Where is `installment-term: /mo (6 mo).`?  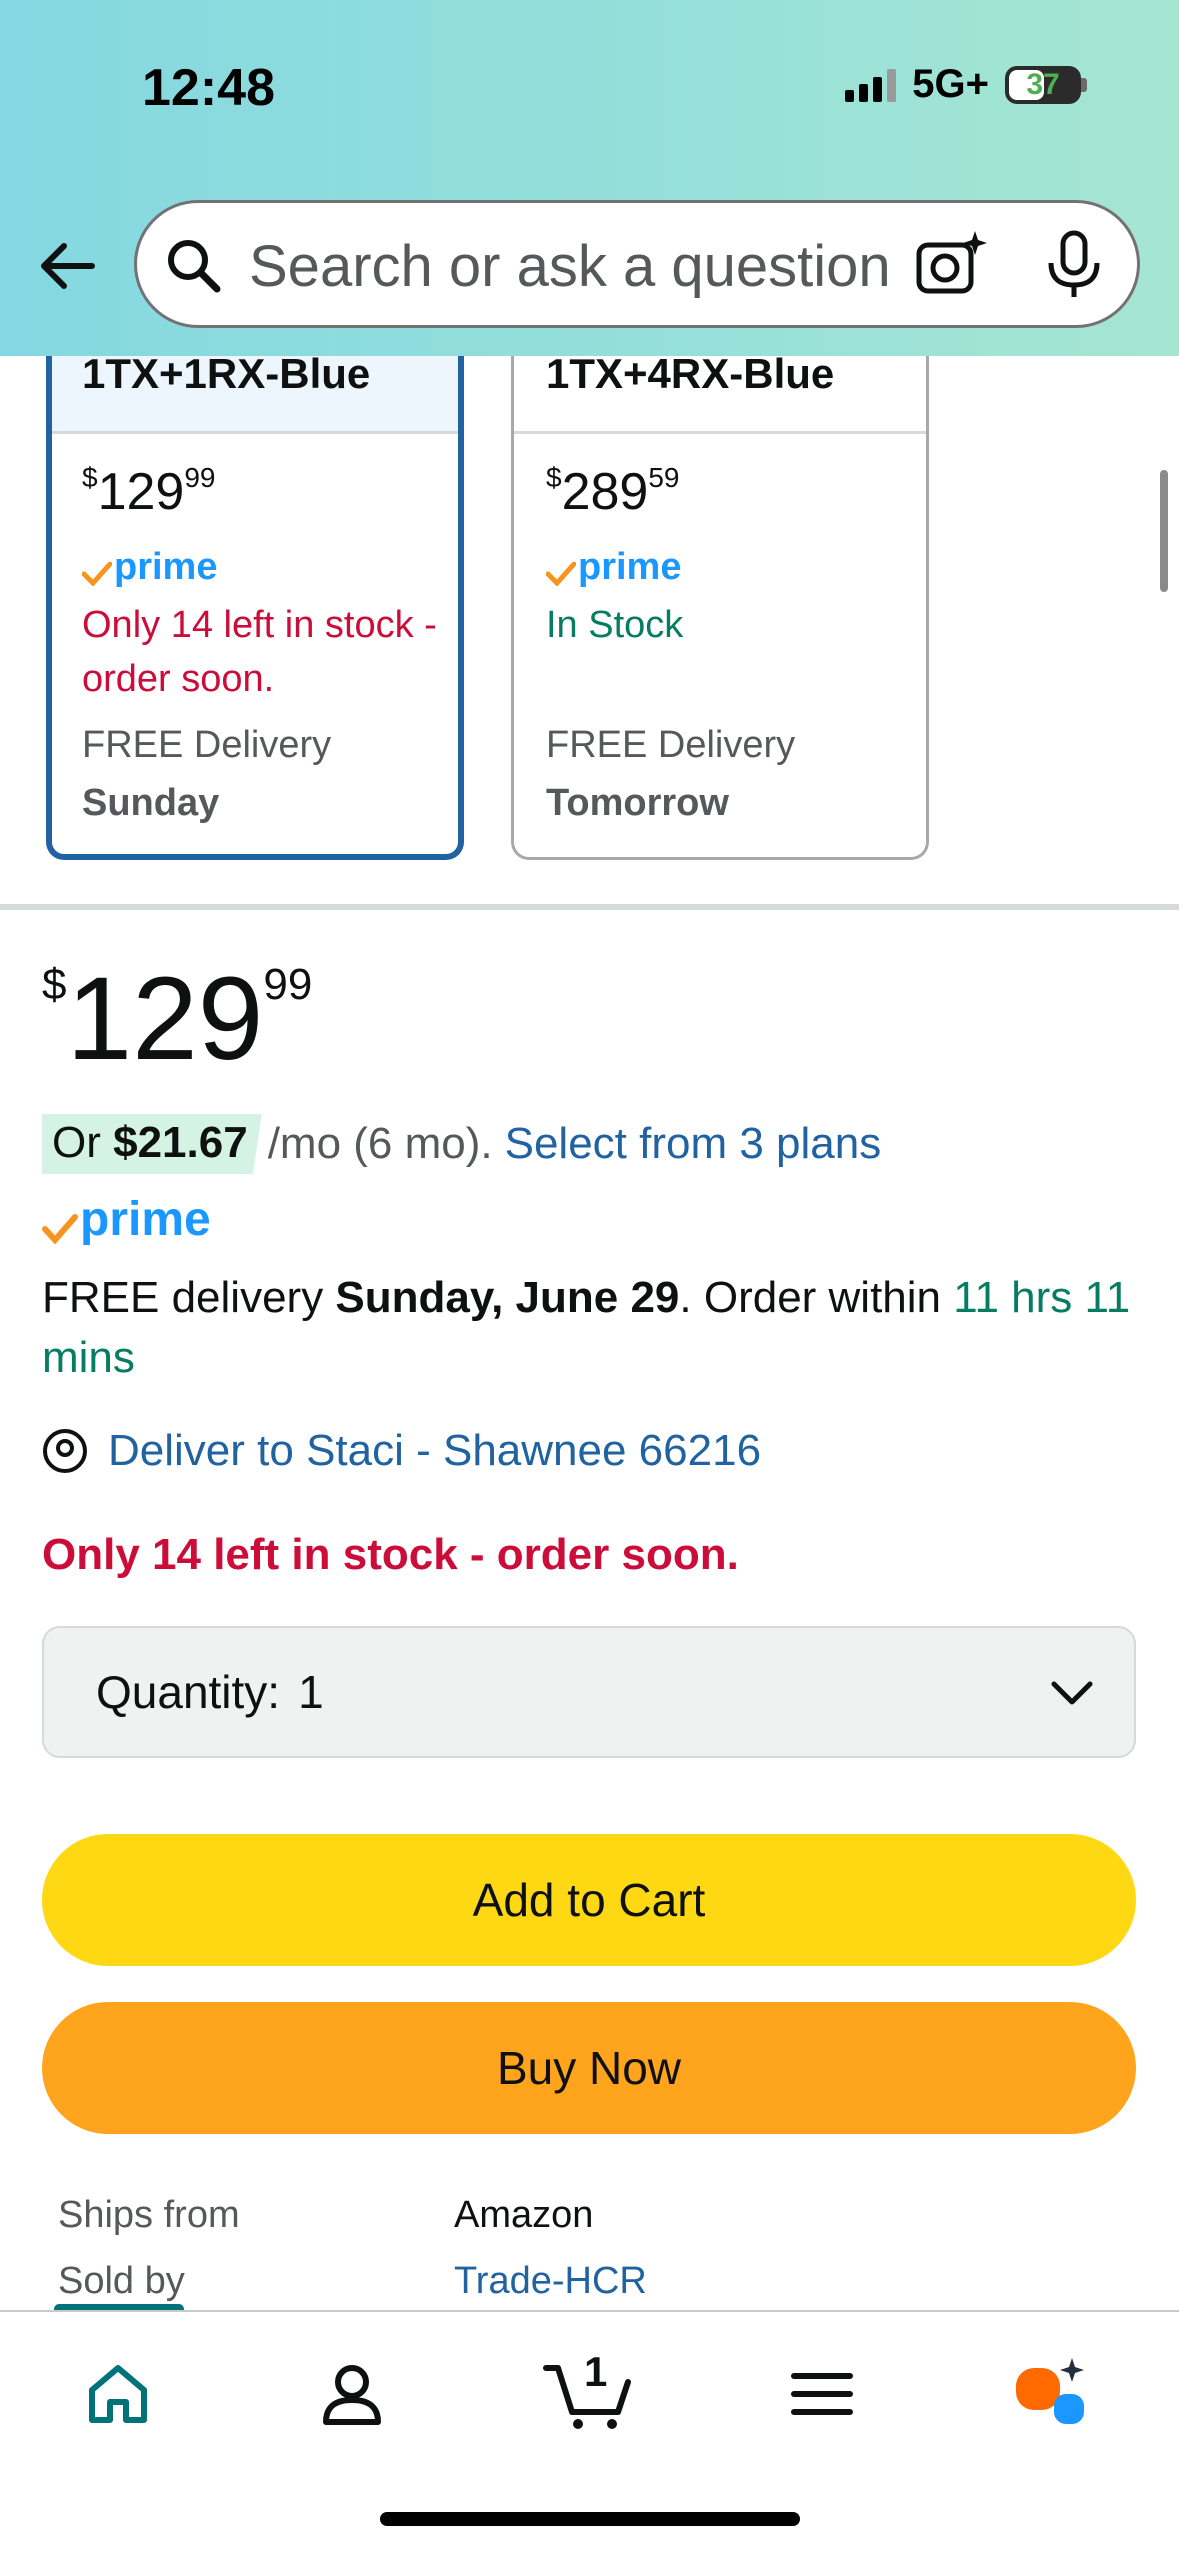
installment-term: /mo (6 mo). is located at coordinates (380, 1143).